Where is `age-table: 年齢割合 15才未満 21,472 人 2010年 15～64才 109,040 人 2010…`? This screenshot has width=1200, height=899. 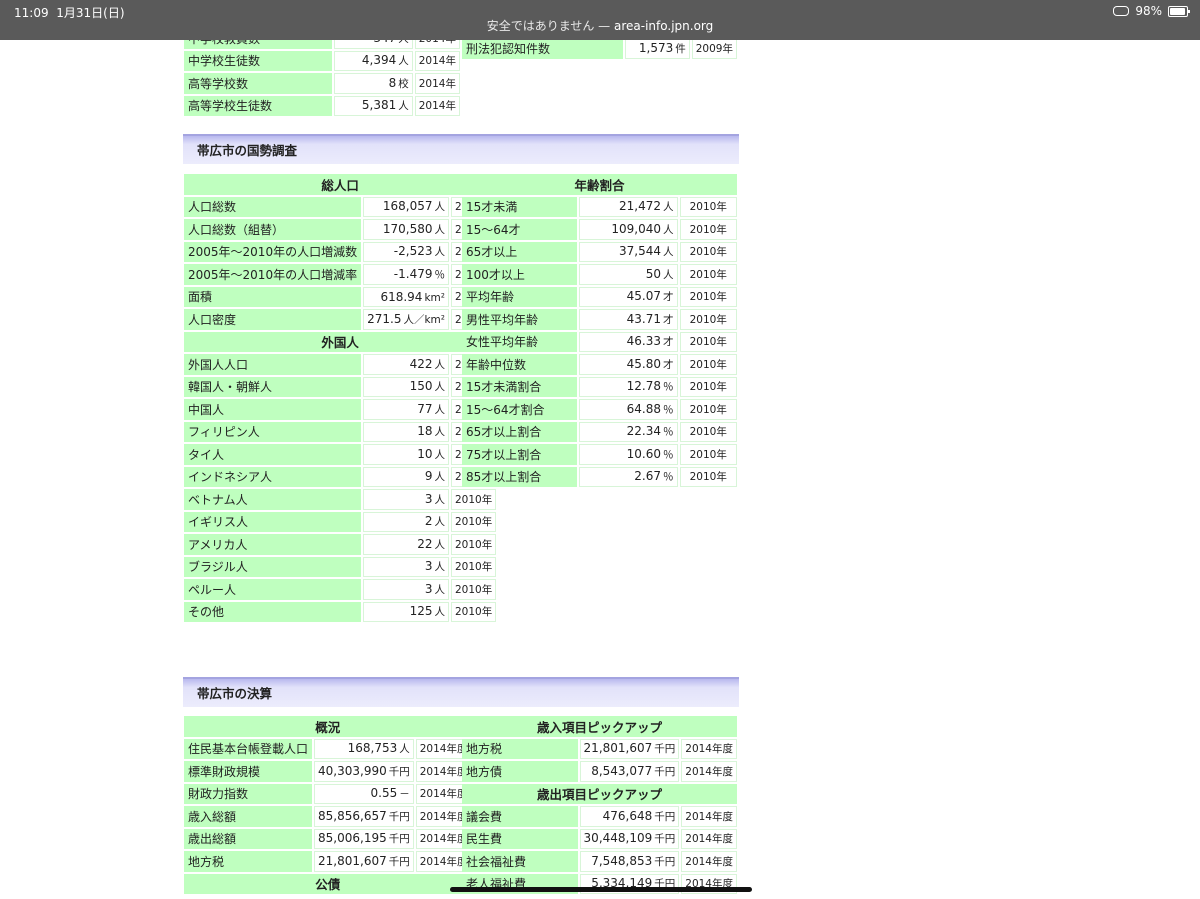 age-table: 年齢割合 15才未満 21,472 人 2010年 15～64才 109,040 人 2010… is located at coordinates (599, 330).